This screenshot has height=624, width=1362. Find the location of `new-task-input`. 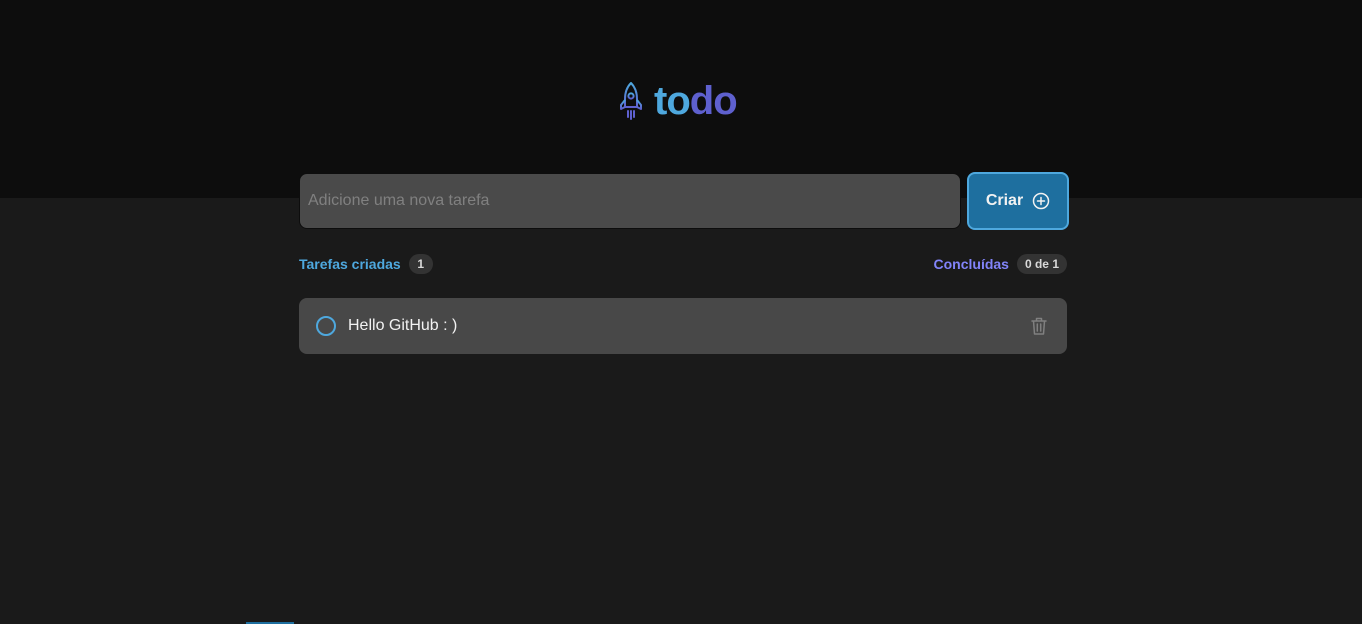

new-task-input is located at coordinates (630, 201).